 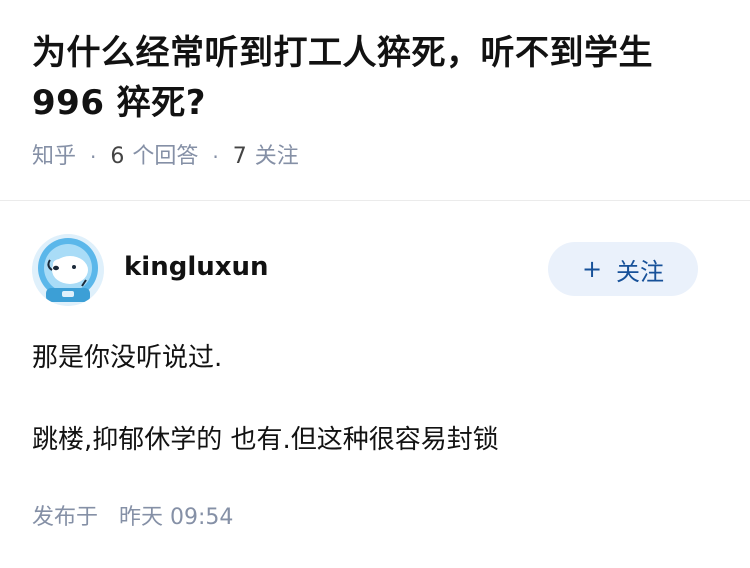 I want to click on section-divider, so click(x=375, y=200).